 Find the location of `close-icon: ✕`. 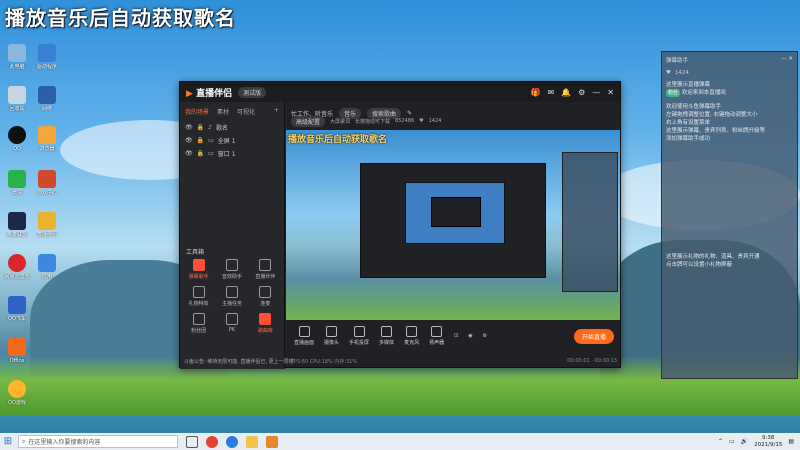

close-icon: ✕ is located at coordinates (610, 92).